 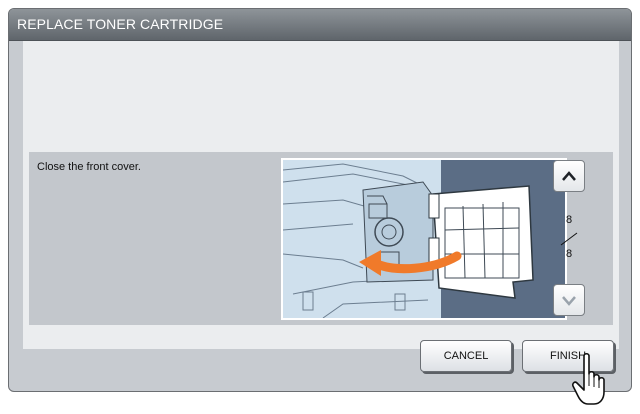 I want to click on cancel-button: CANCEL, so click(x=466, y=356).